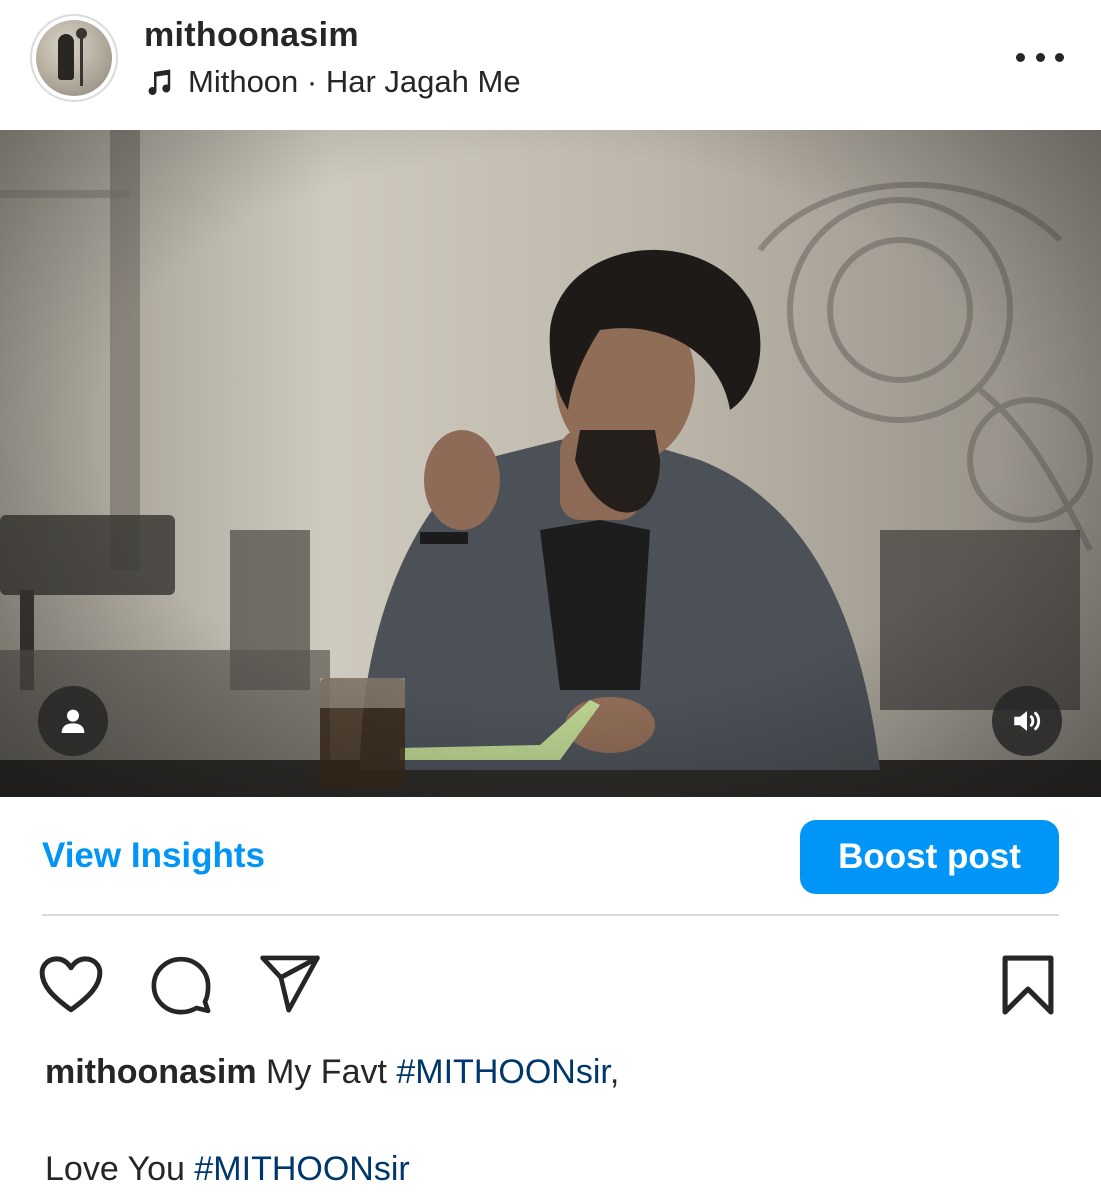 The height and width of the screenshot is (1200, 1101). What do you see at coordinates (159, 82) in the screenshot?
I see `music-note-icon` at bounding box center [159, 82].